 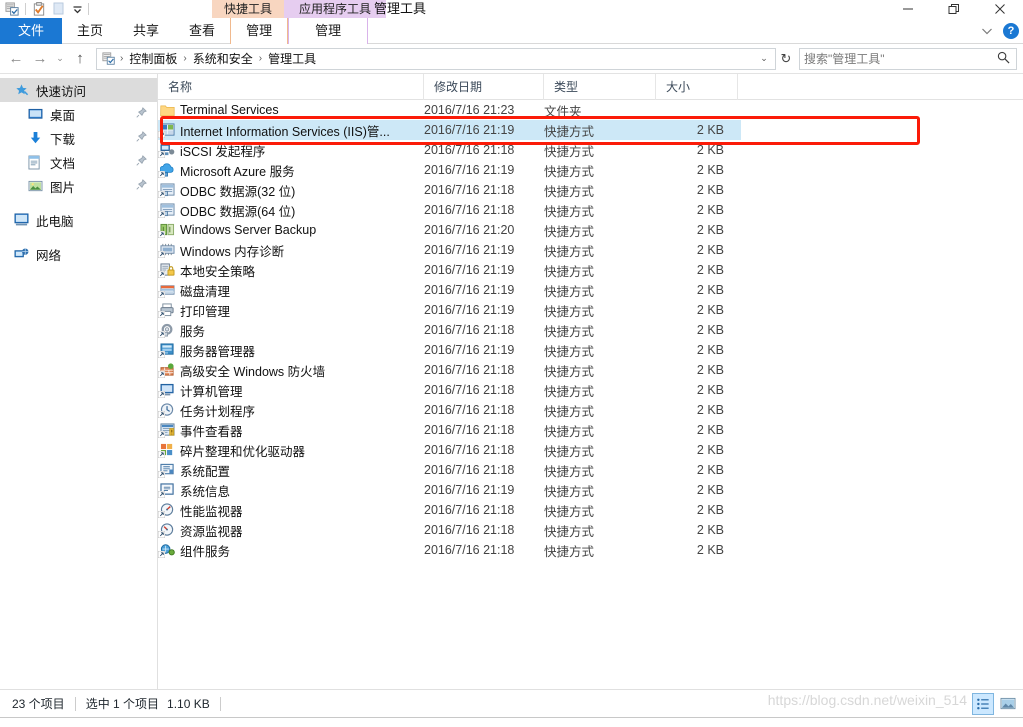 I want to click on sidebar-item-this-pc: 此电脑, so click(x=78, y=220).